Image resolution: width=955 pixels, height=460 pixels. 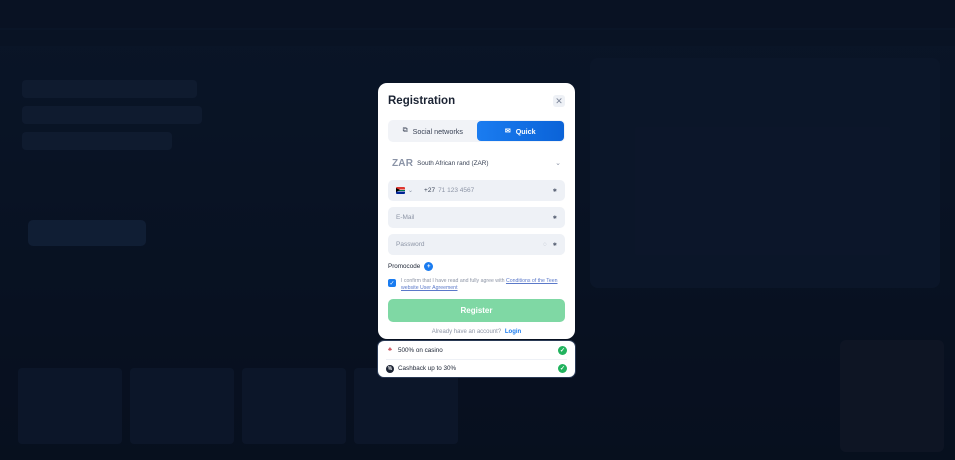 I want to click on login-row: Already have an account? Login, so click(x=476, y=332).